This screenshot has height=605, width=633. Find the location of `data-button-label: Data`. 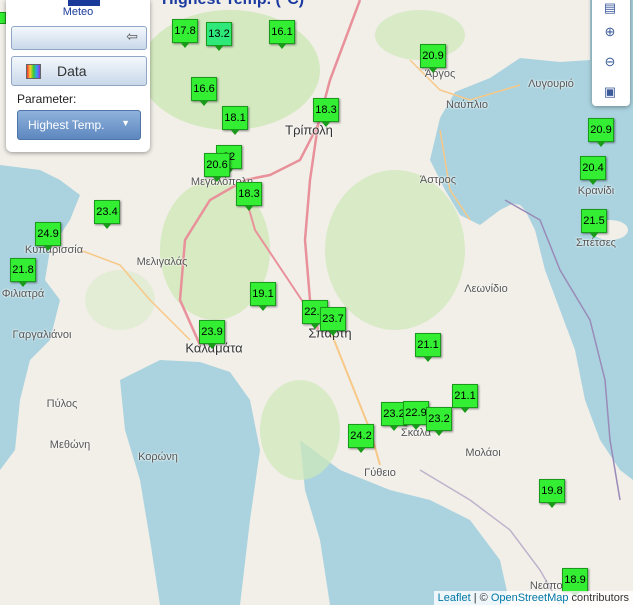

data-button-label: Data is located at coordinates (72, 71).